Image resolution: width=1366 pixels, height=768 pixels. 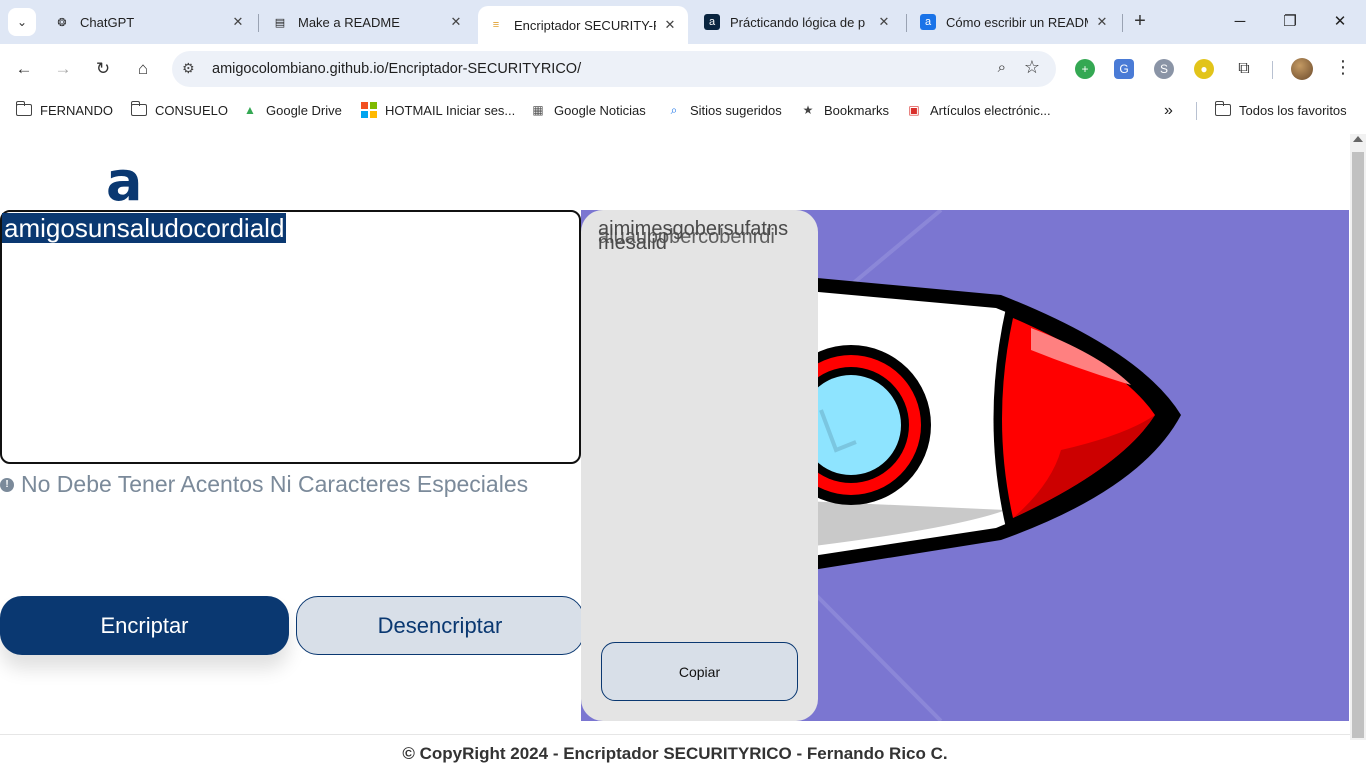 What do you see at coordinates (124, 182) in the screenshot?
I see `site-logo: a` at bounding box center [124, 182].